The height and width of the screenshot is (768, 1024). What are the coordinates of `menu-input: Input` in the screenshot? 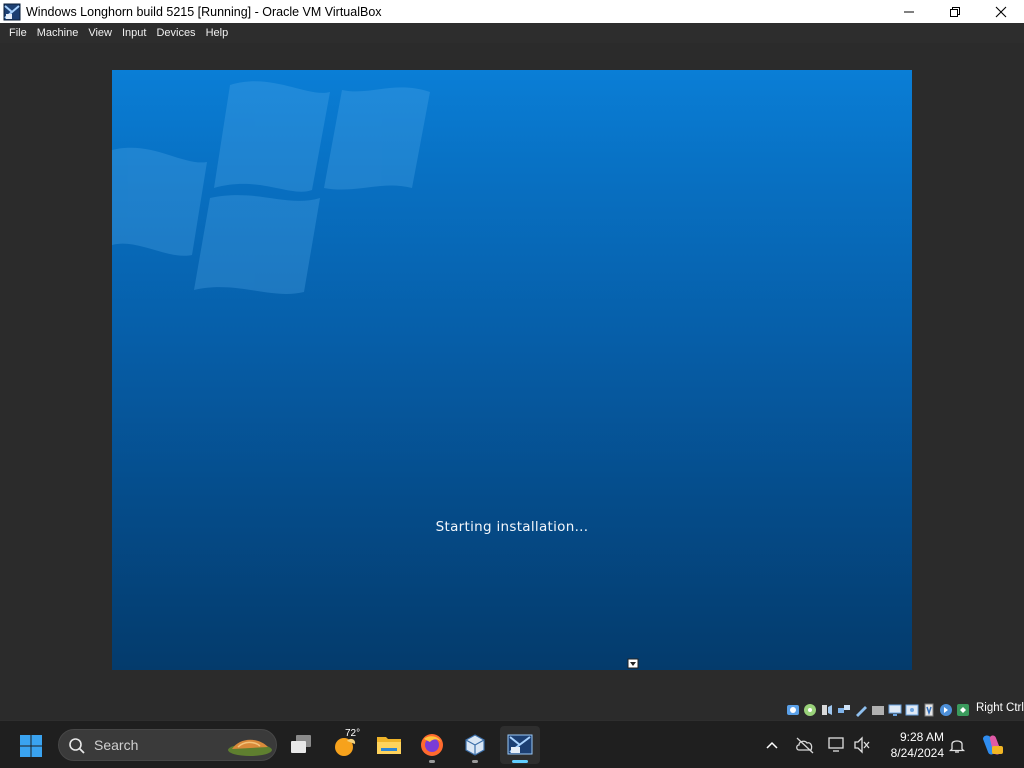 It's located at (134, 33).